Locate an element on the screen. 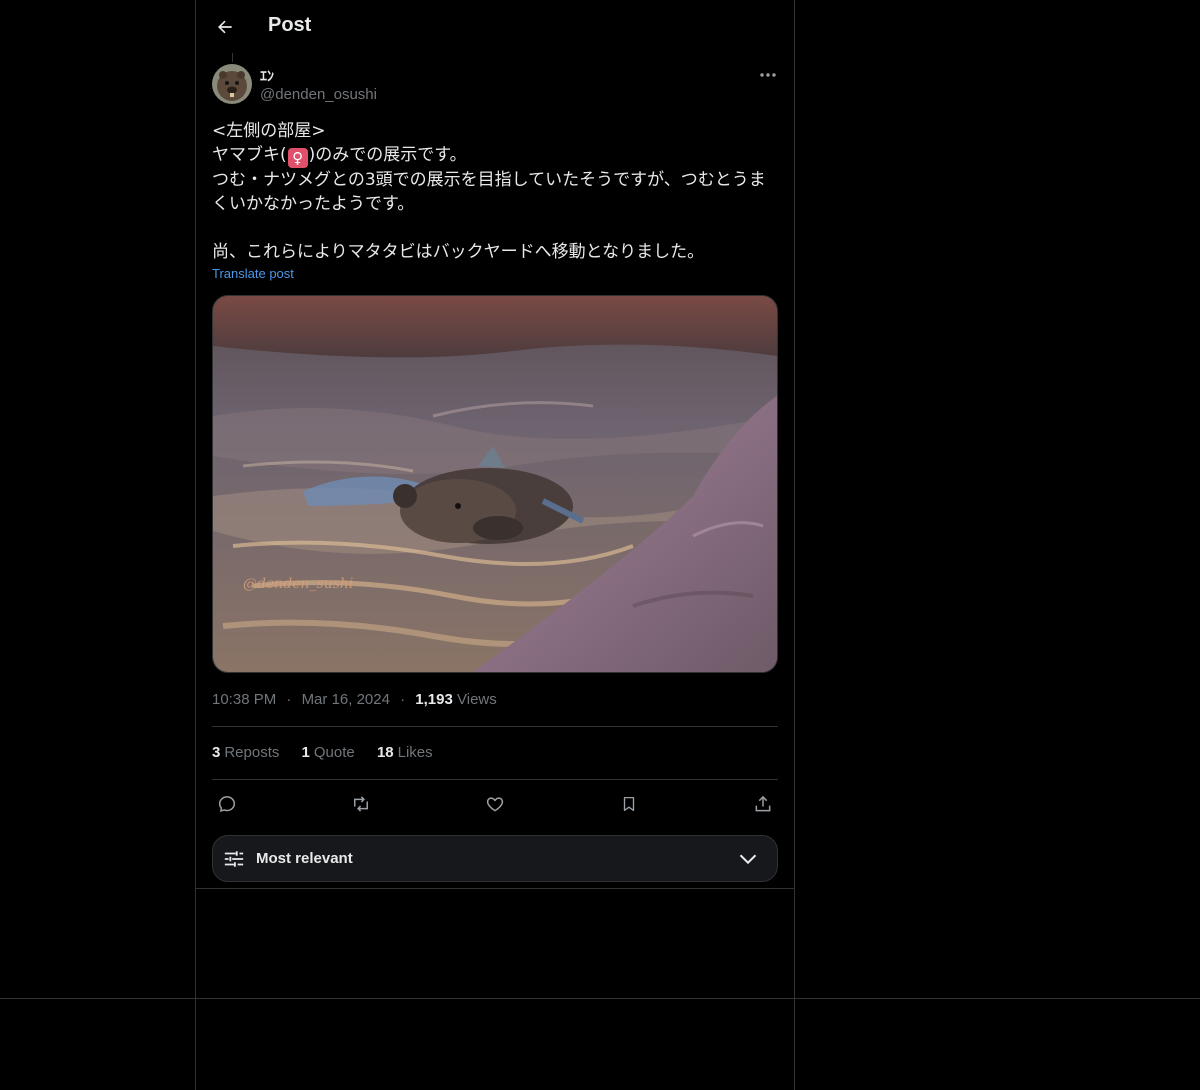  post-text-line: つむ・ナツメグとの3頭での展示を目指していたそうですが、つむとうま is located at coordinates (489, 180).